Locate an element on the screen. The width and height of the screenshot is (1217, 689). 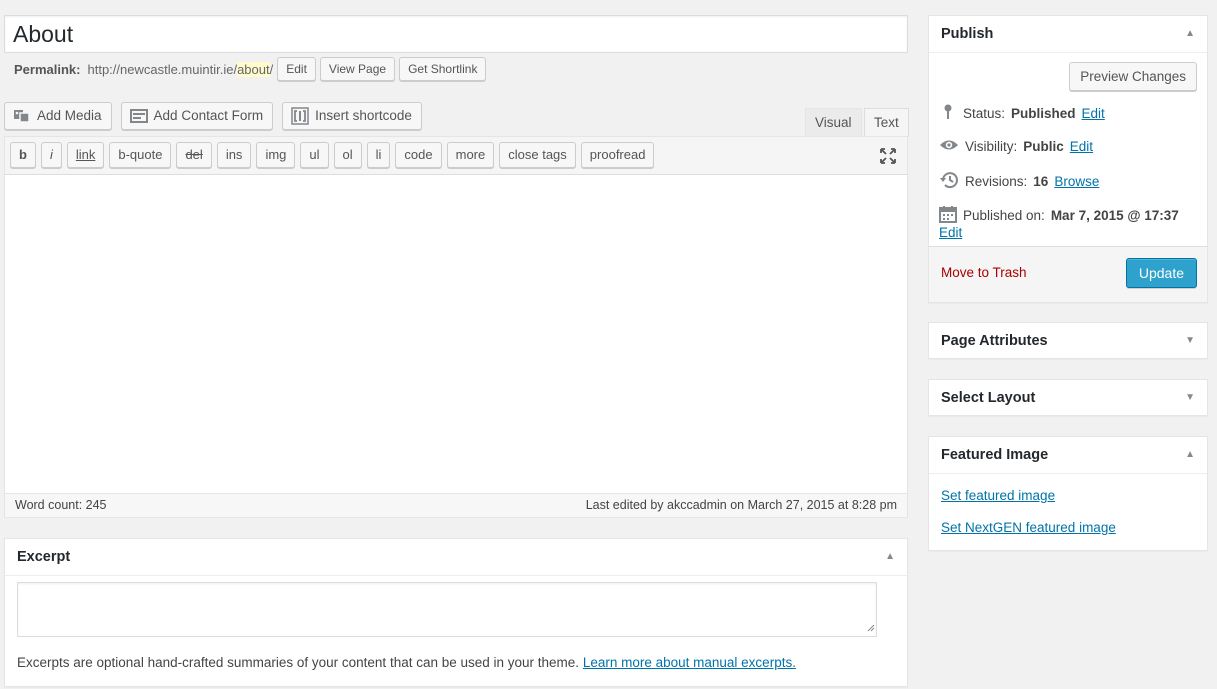
qt-del-button: del is located at coordinates (194, 155).